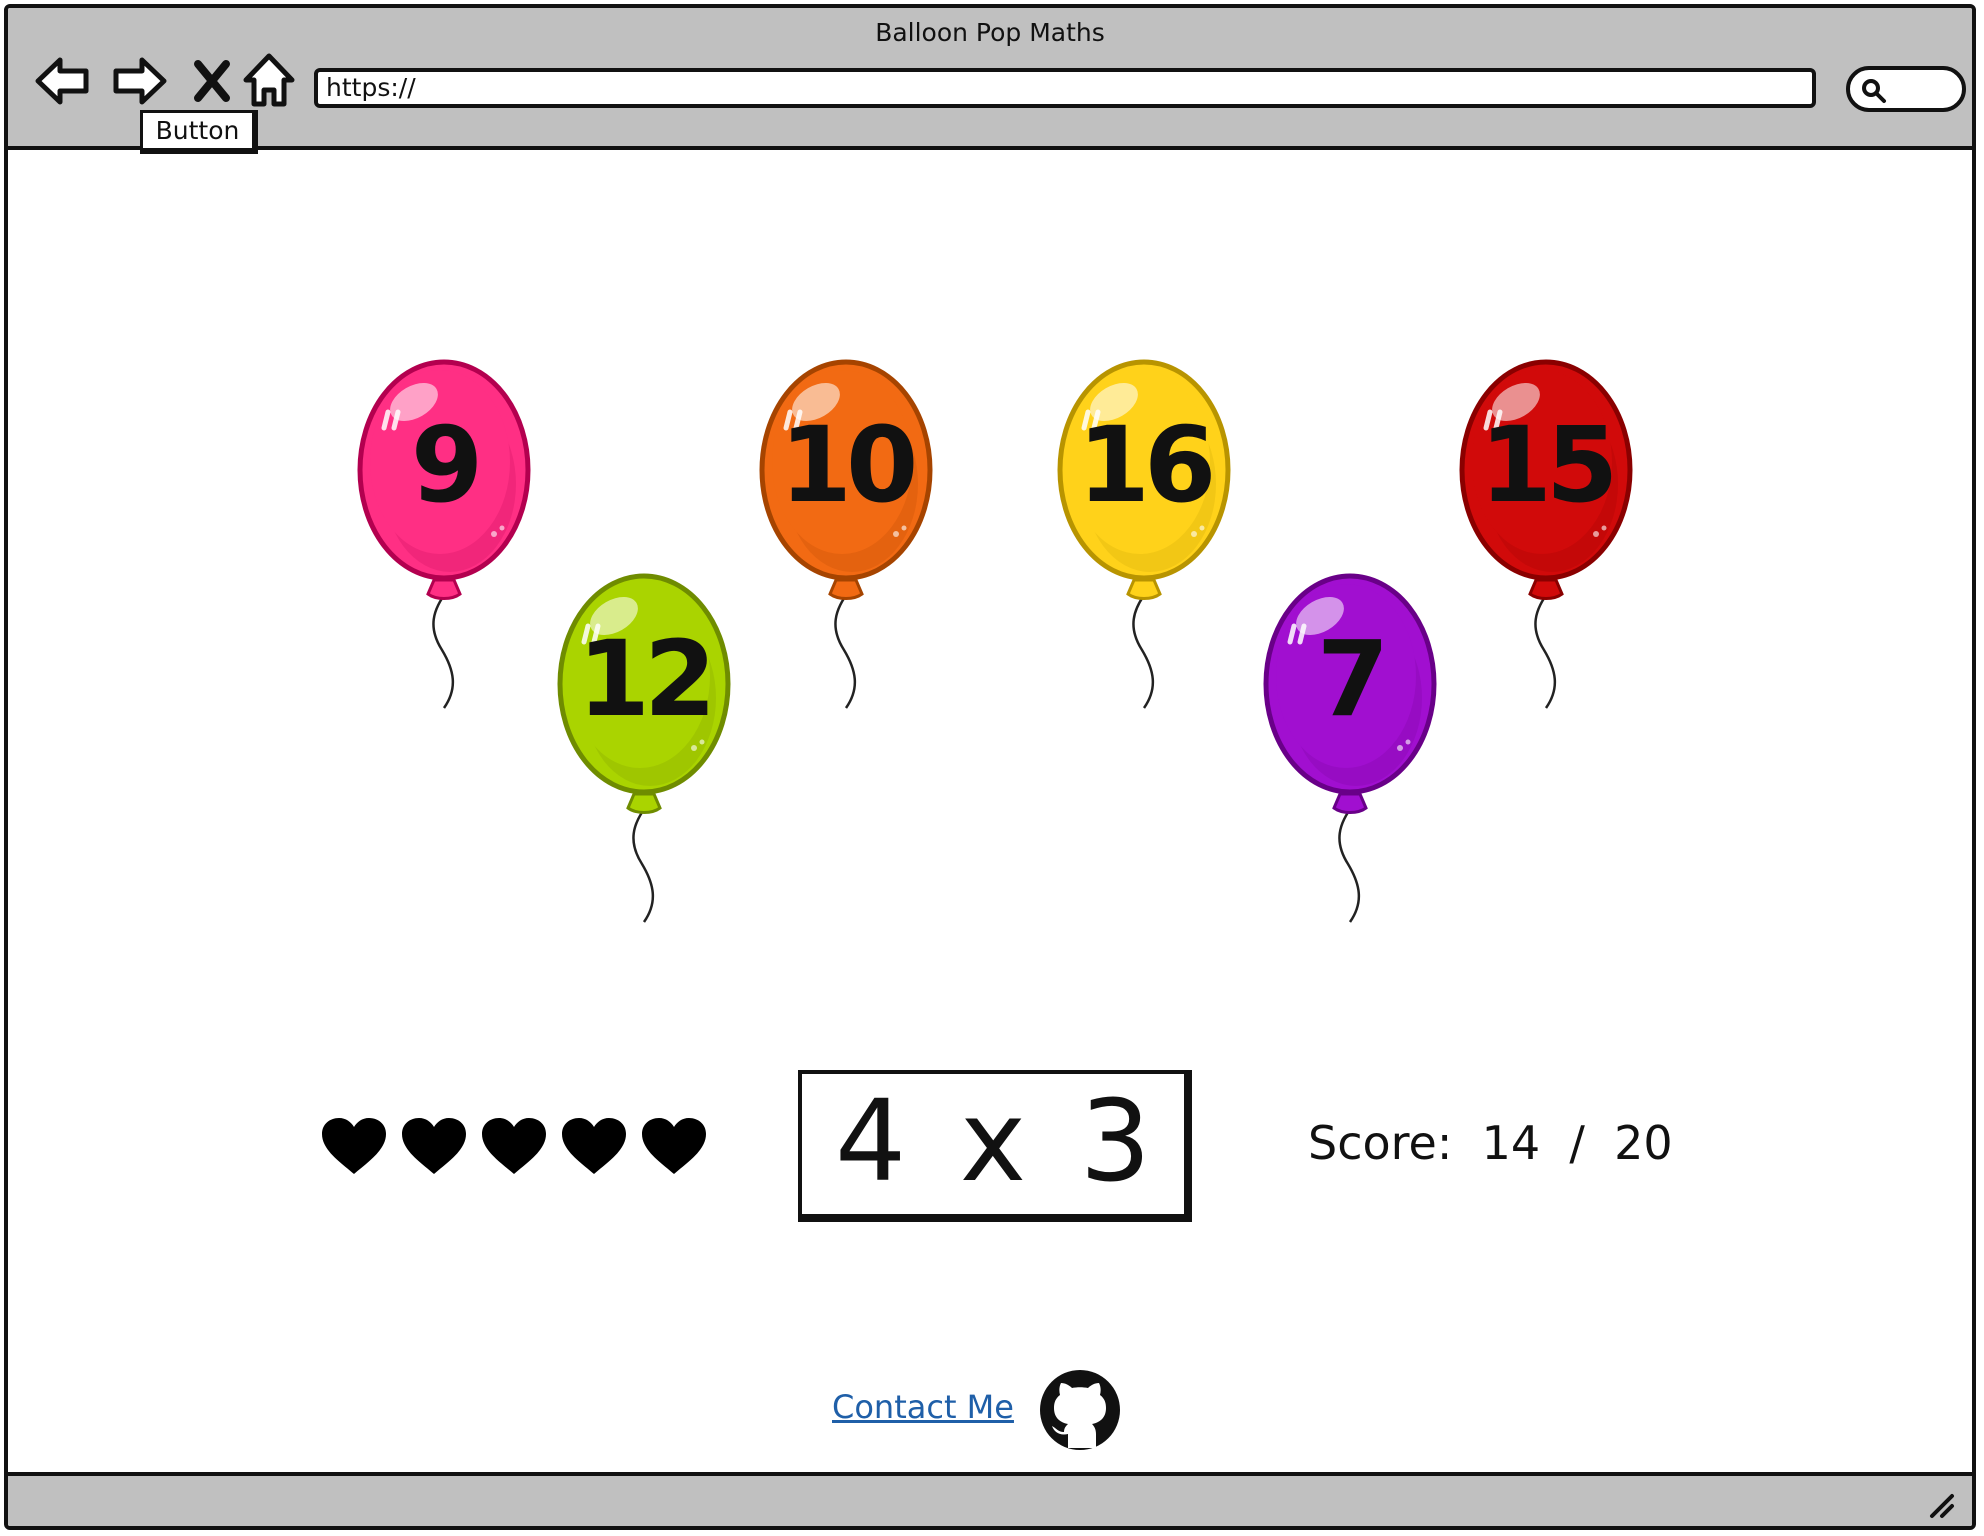 Image resolution: width=1984 pixels, height=1536 pixels. I want to click on balloon-15: 15, so click(1546, 538).